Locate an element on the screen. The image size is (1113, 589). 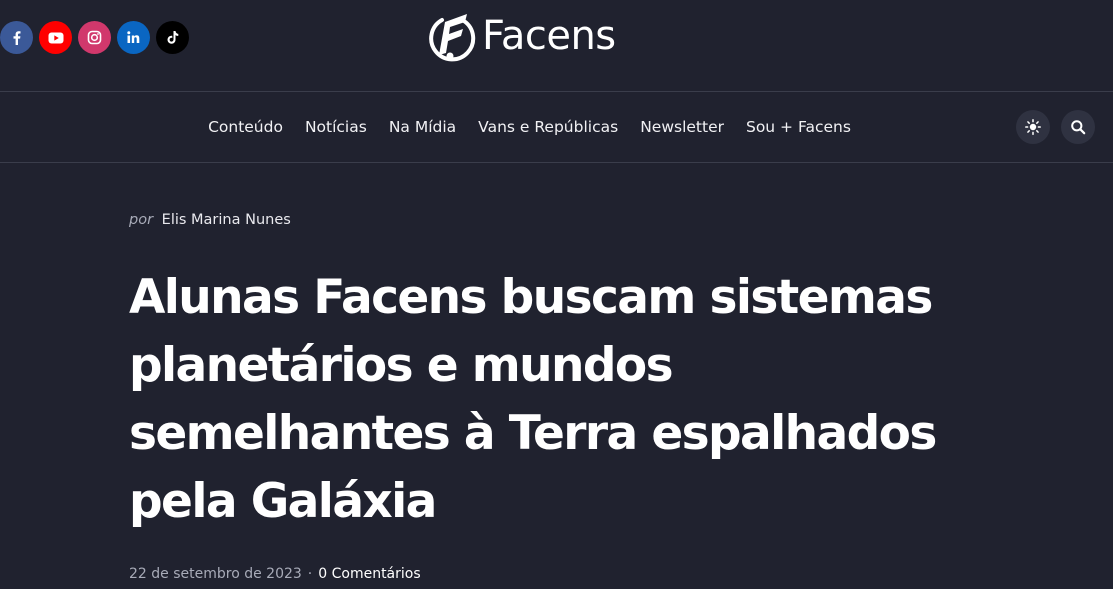
linkedin-icon is located at coordinates (133, 37).